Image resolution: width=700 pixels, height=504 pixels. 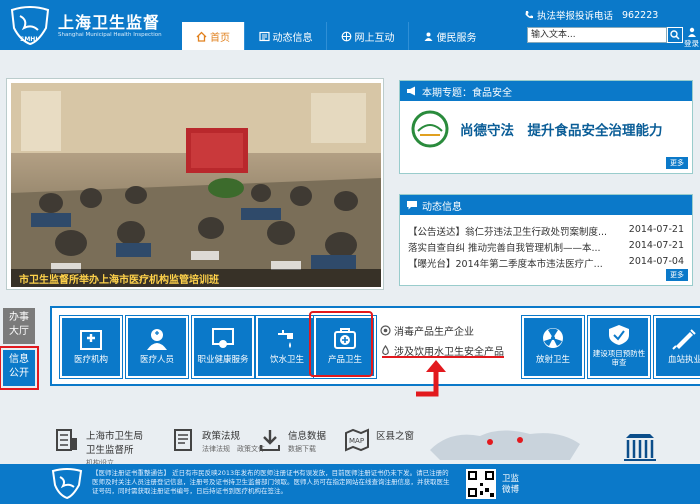 I want to click on service-radiation-hygiene: 放射卫生, so click(x=553, y=347).